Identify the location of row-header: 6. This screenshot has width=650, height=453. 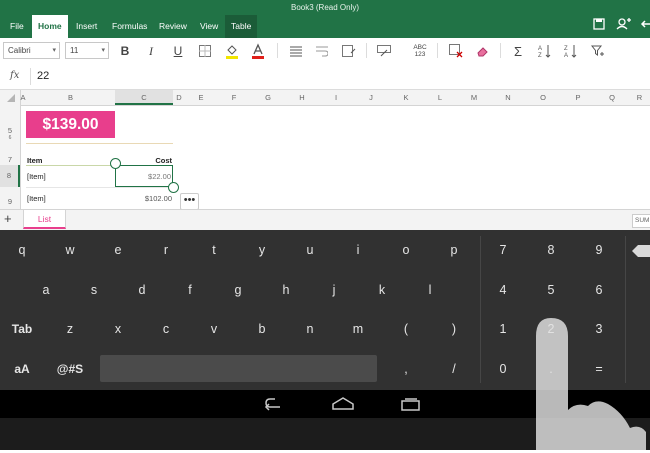
(10, 138).